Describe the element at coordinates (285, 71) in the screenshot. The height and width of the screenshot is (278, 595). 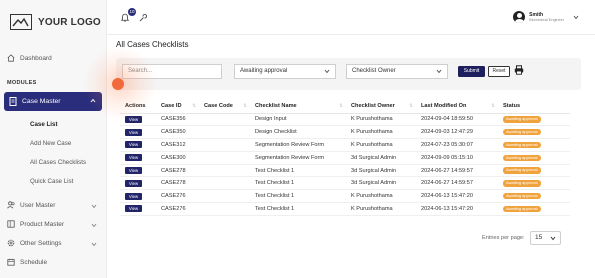
I see `status-filter-select: Awaiting approval` at that location.